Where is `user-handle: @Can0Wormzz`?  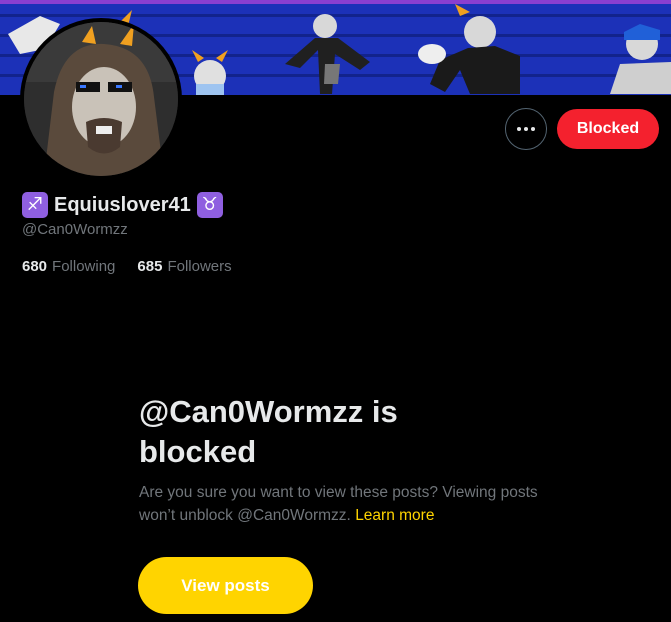
user-handle: @Can0Wormzz is located at coordinates (75, 229).